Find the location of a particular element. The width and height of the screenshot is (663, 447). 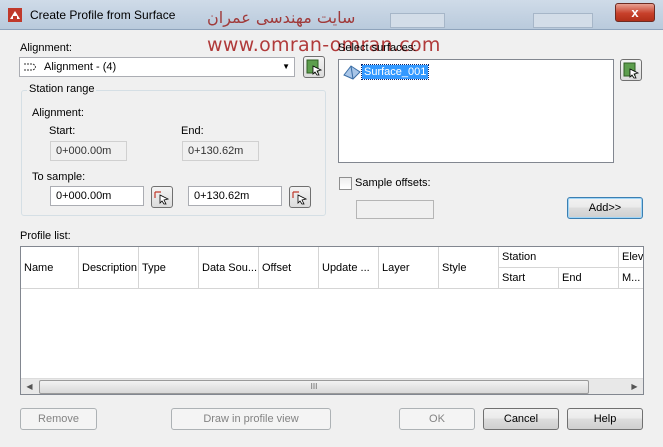

surface-icon is located at coordinates (352, 72).